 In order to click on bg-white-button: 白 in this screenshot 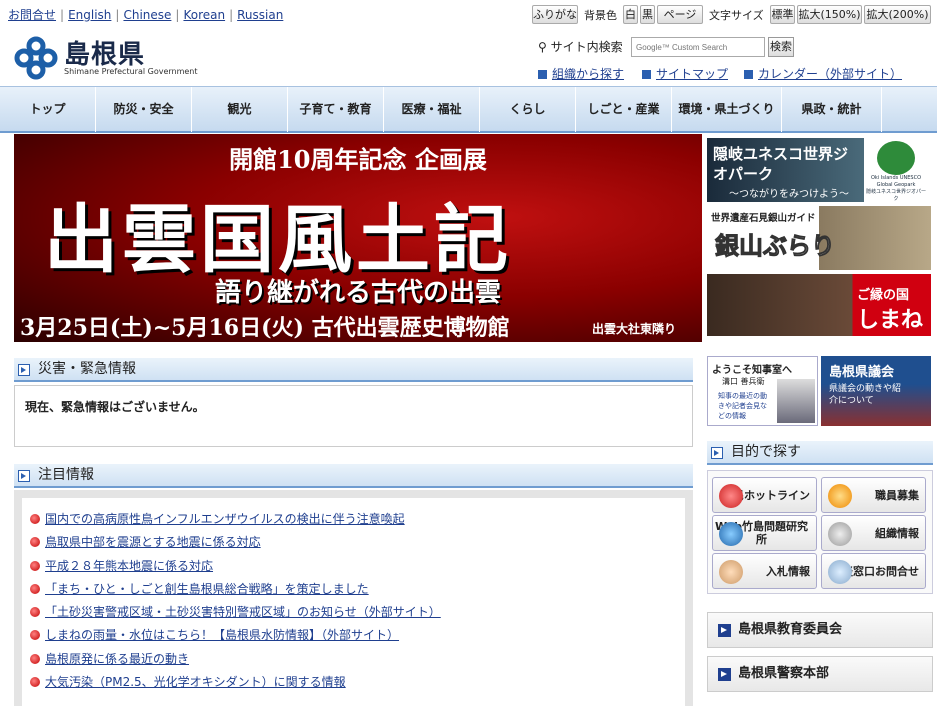, I will do `click(630, 14)`.